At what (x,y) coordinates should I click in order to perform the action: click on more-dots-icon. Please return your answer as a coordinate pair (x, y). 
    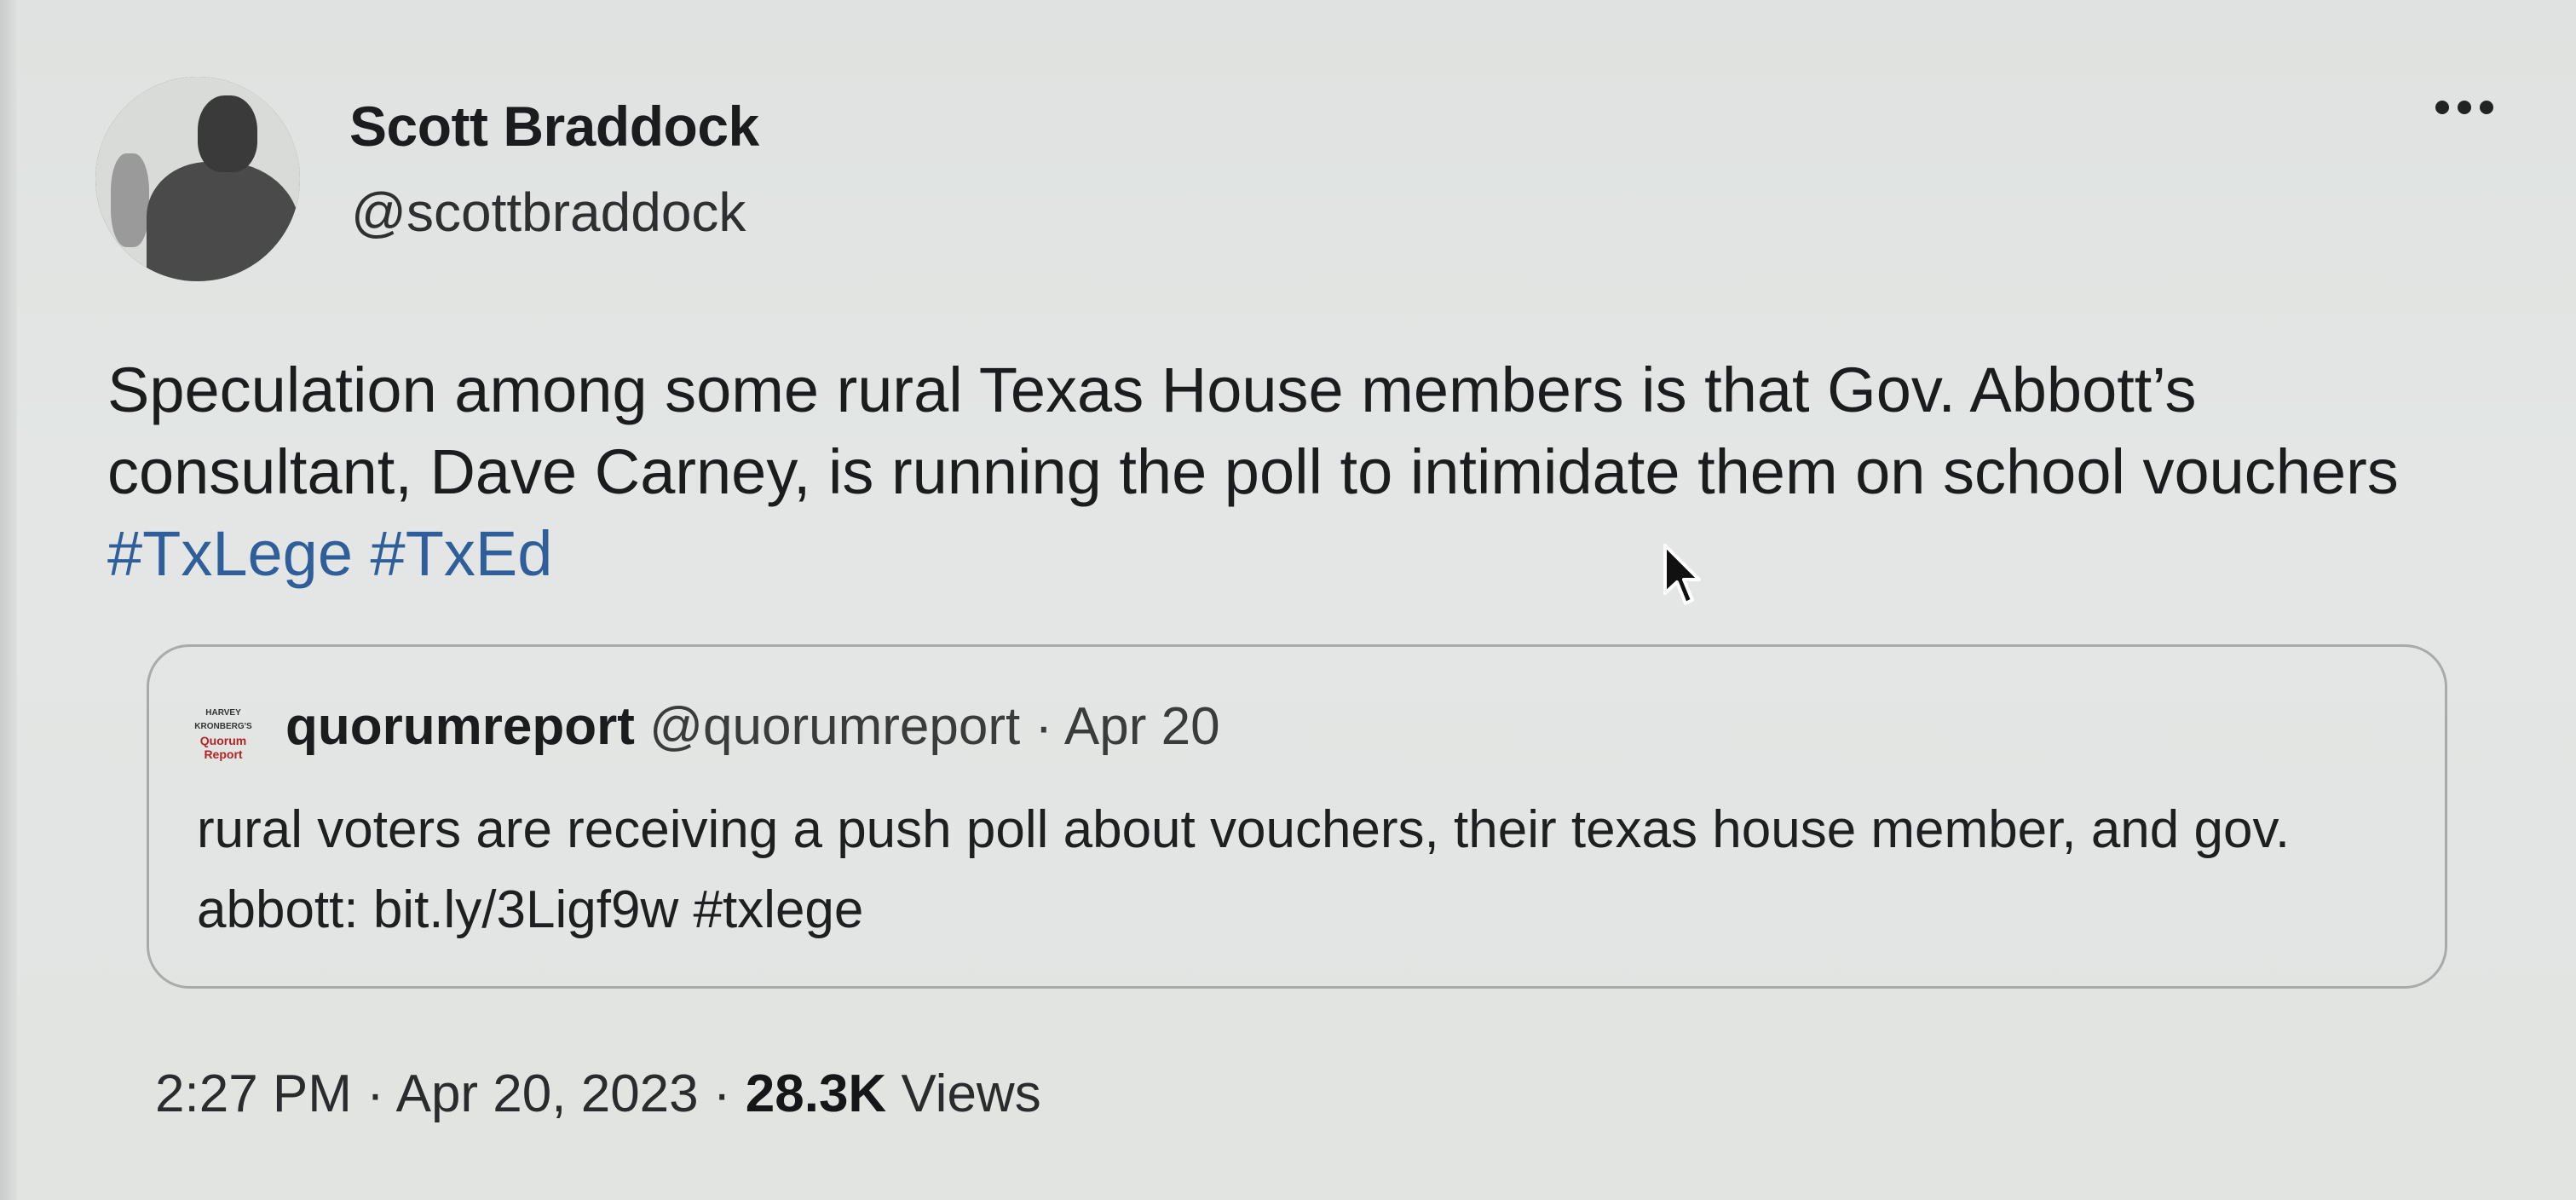
    Looking at the image, I should click on (2464, 108).